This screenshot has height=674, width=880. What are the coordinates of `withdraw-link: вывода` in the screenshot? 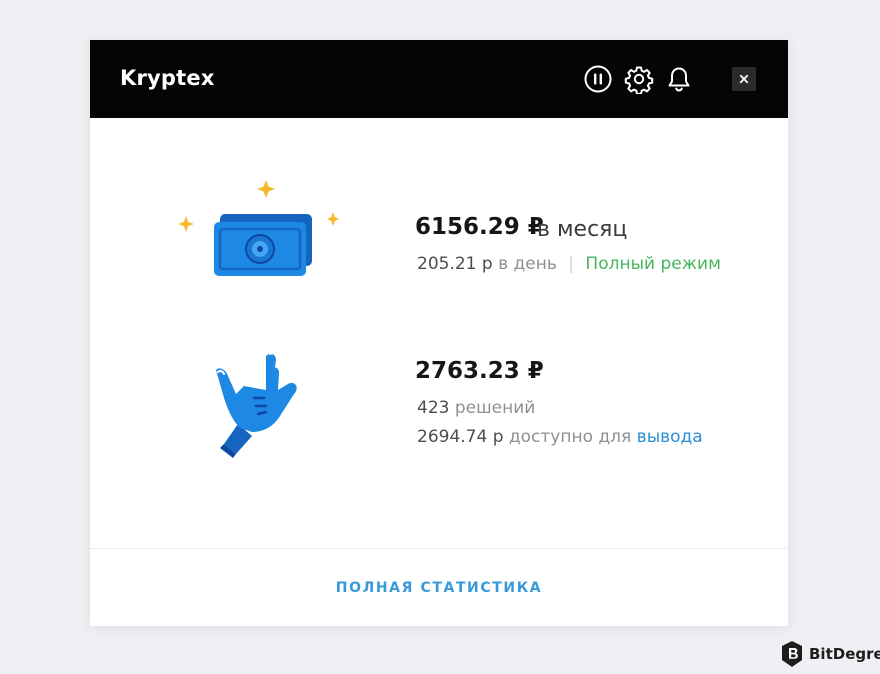 It's located at (670, 437).